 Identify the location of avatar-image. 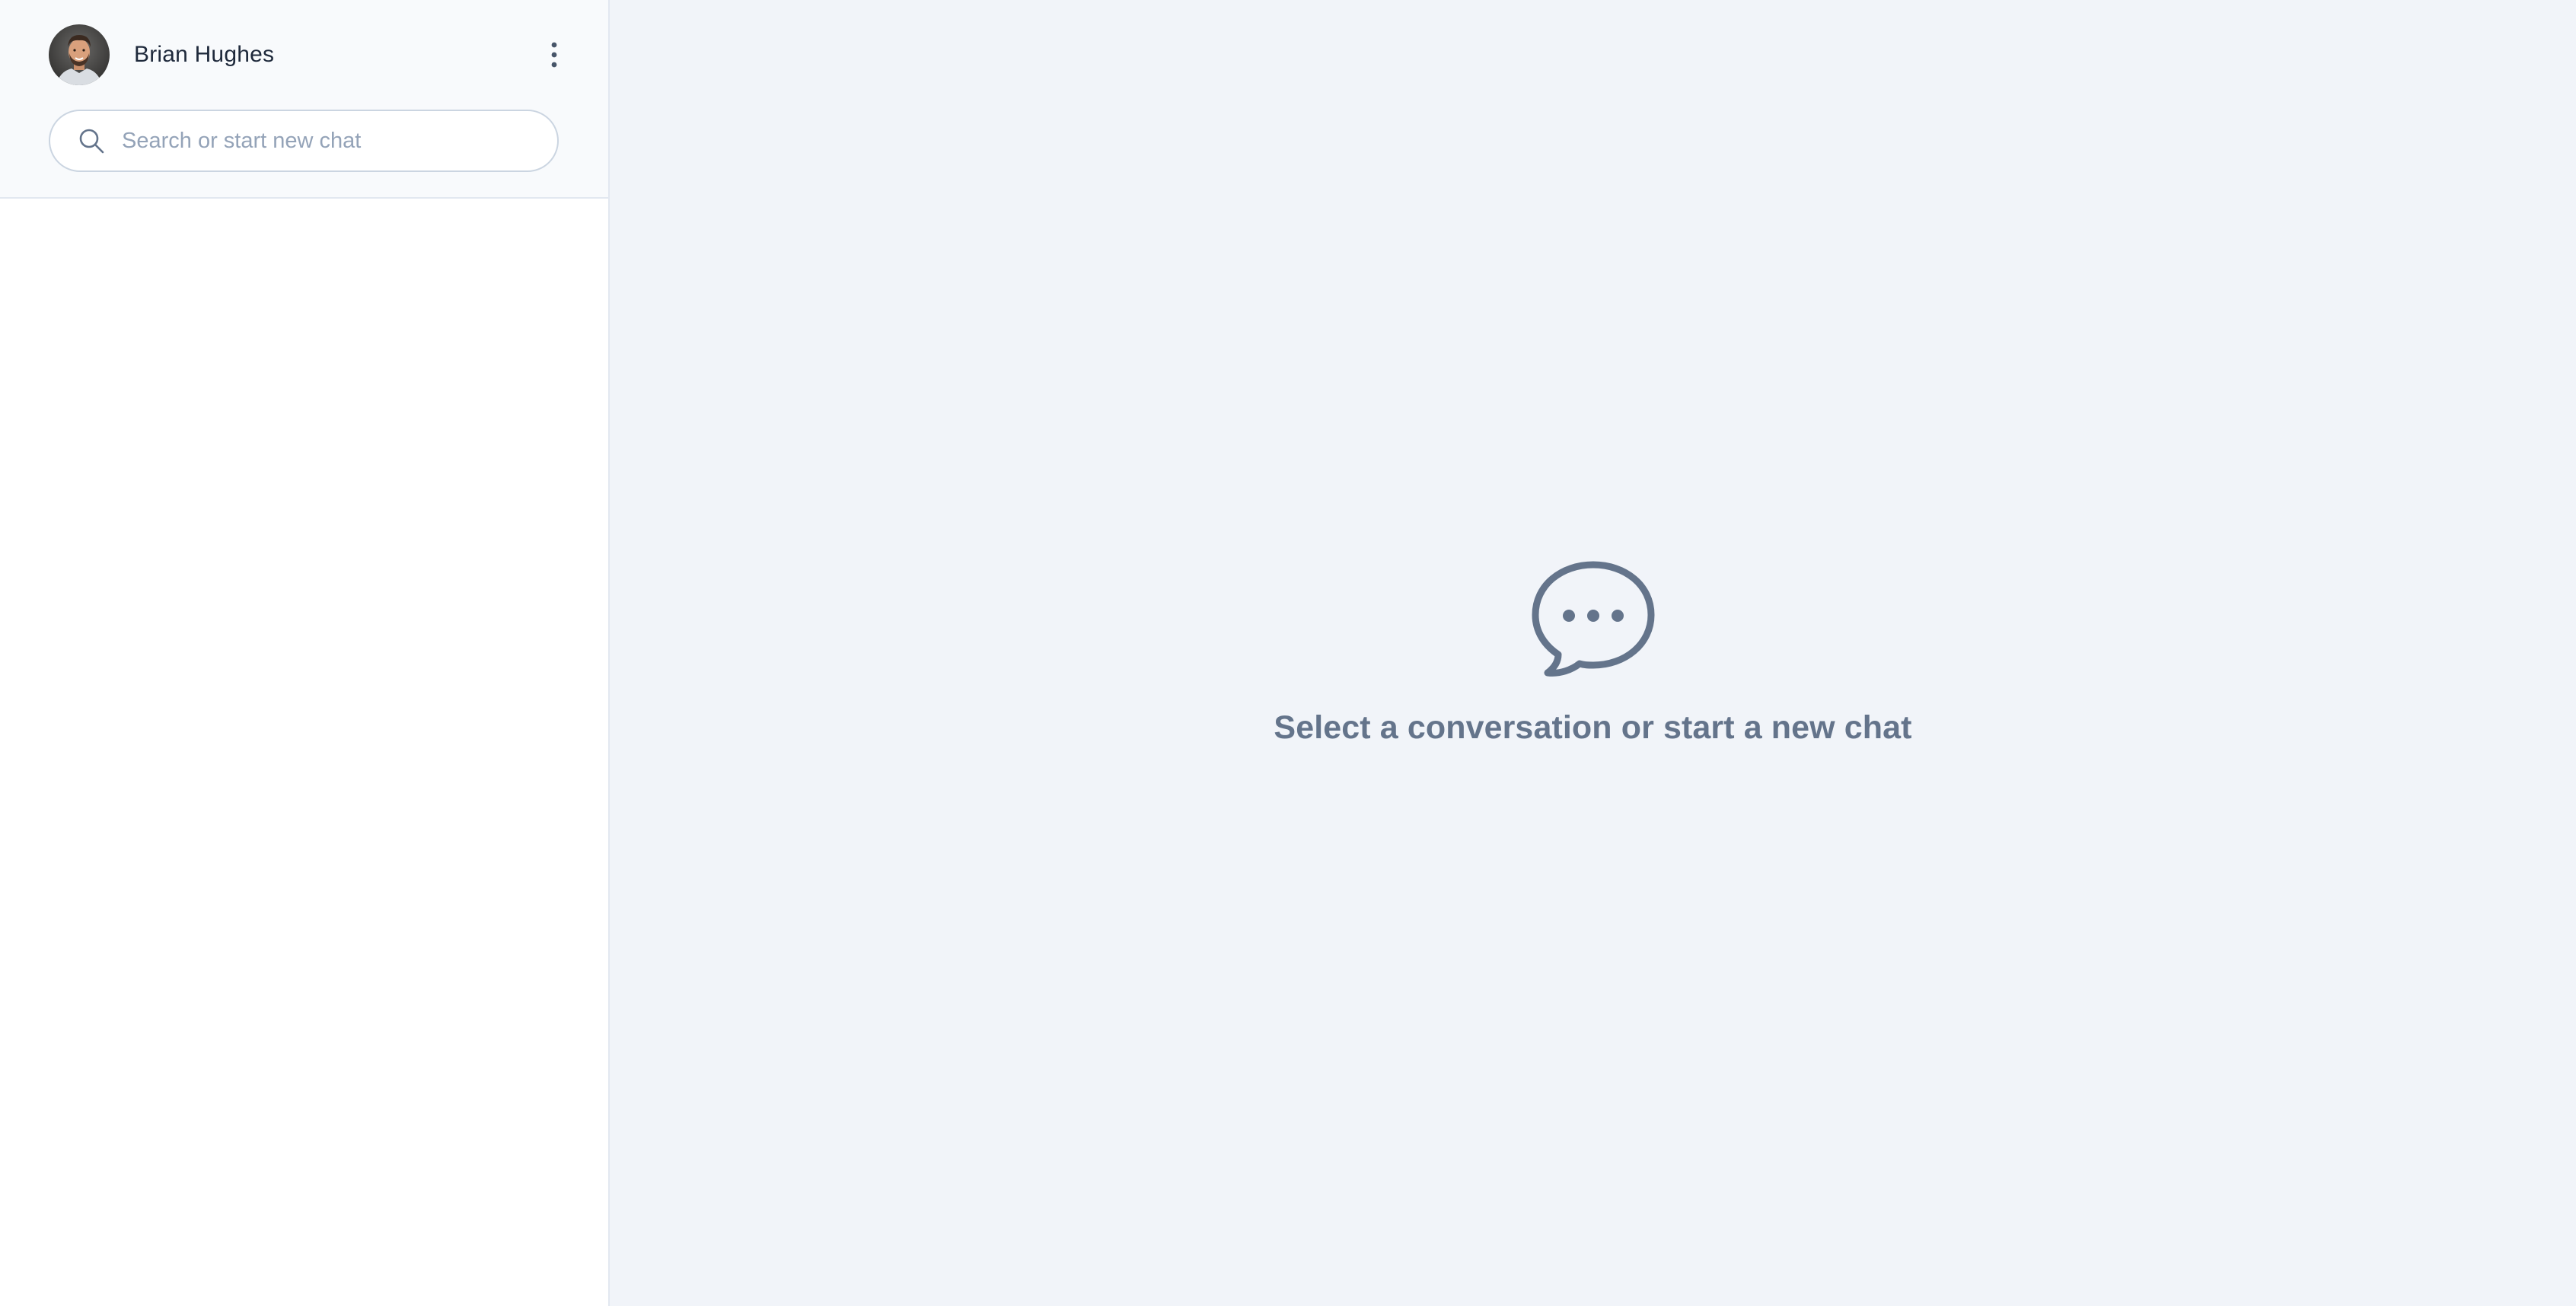
(79, 54).